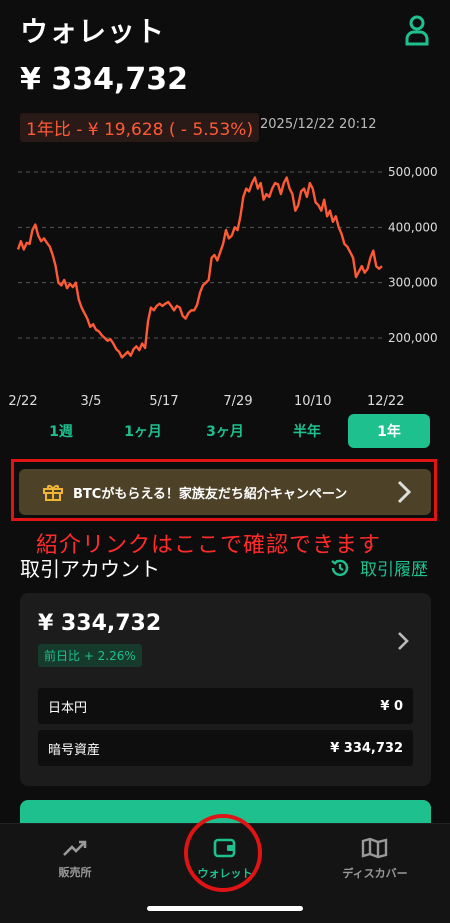 This screenshot has height=923, width=450. I want to click on account-balance: ¥ 334,732, so click(100, 623).